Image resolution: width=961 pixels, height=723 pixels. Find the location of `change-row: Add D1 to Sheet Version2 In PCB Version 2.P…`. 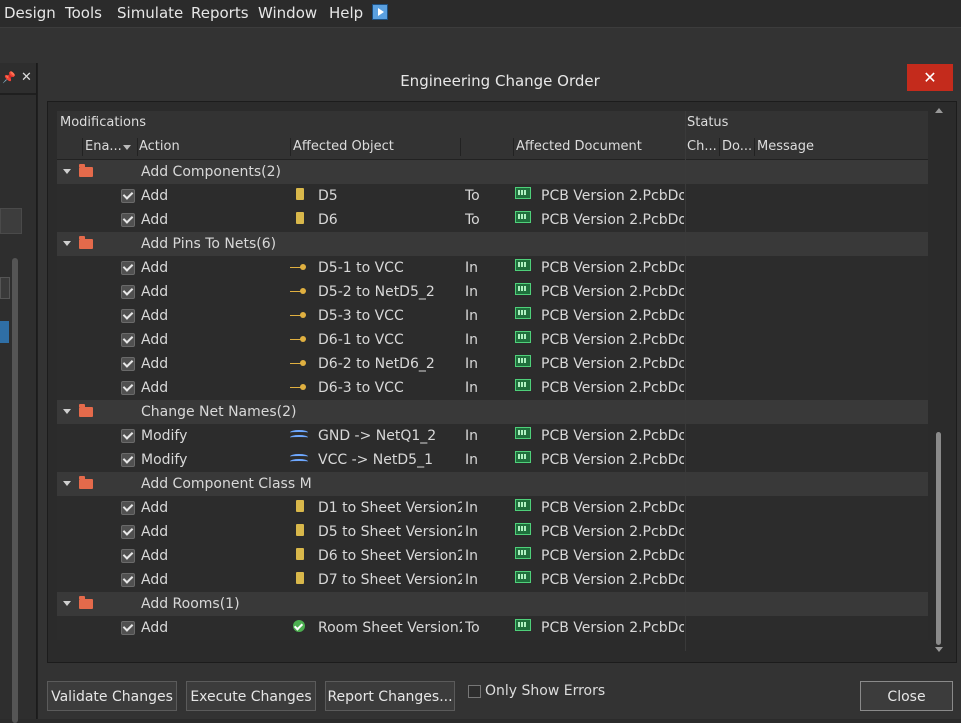

change-row: Add D1 to Sheet Version2 In PCB Version 2.P… is located at coordinates (492, 508).